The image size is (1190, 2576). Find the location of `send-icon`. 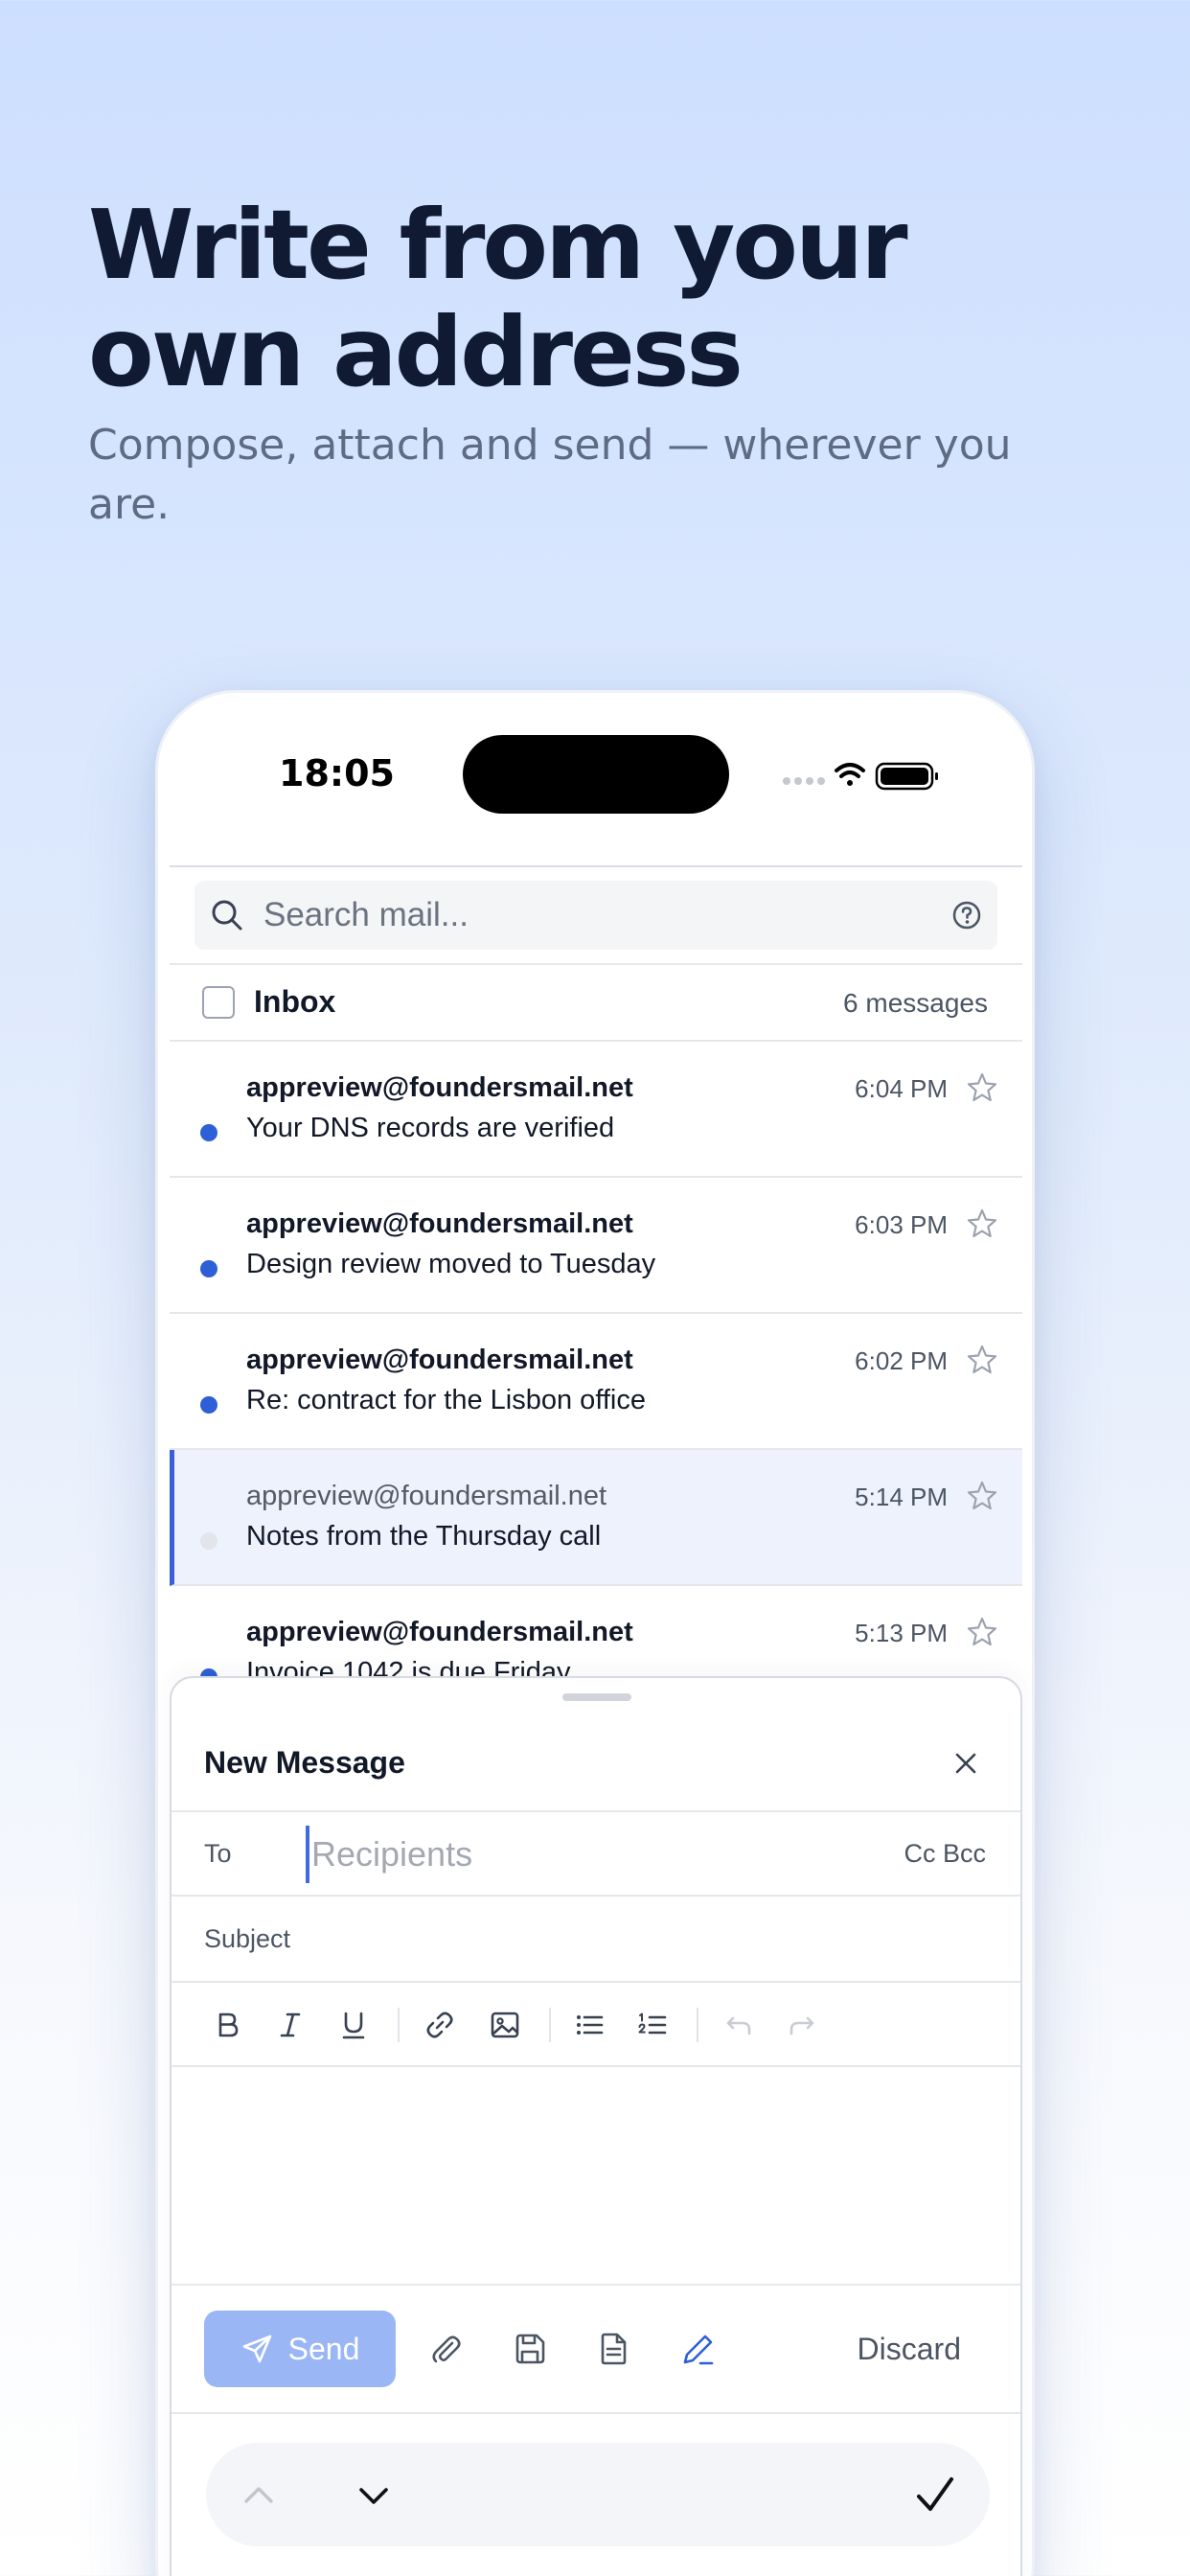

send-icon is located at coordinates (256, 2348).